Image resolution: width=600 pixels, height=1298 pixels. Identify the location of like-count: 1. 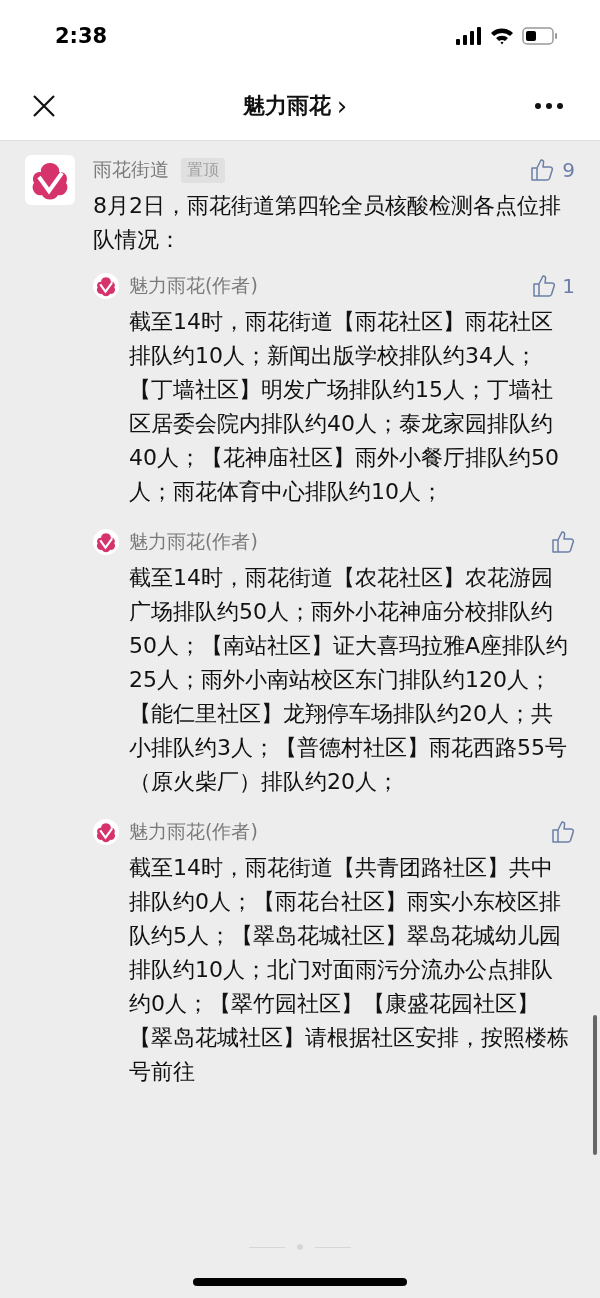
(568, 286).